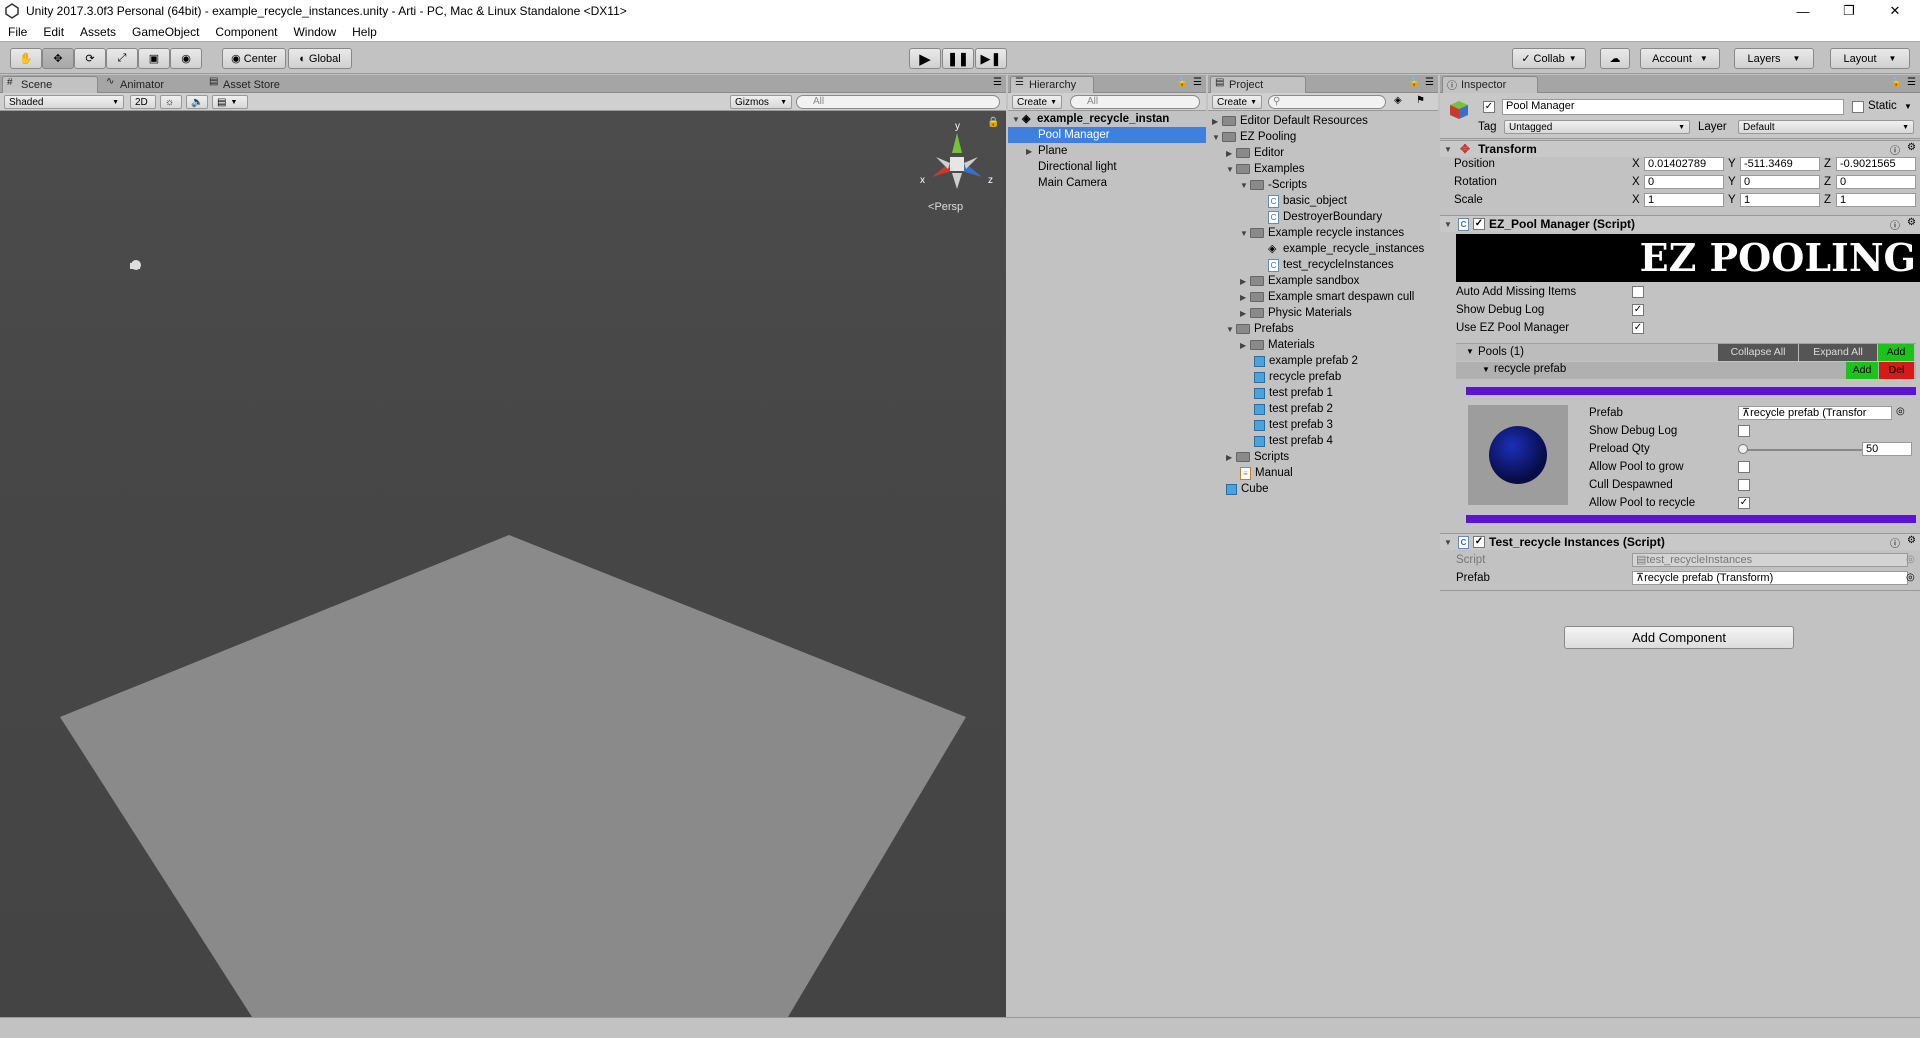  I want to click on recycle-checkbox: ✓, so click(1744, 503).